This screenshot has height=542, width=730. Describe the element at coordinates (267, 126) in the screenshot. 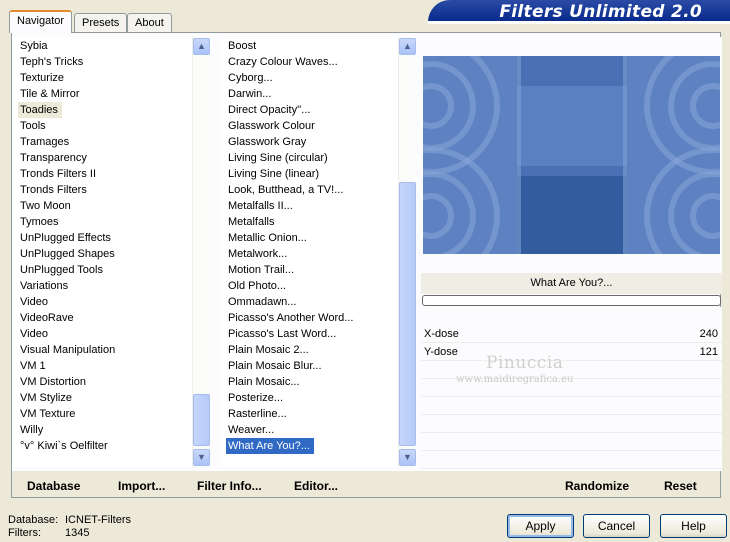

I see `list-item: Glasswork Colour` at that location.